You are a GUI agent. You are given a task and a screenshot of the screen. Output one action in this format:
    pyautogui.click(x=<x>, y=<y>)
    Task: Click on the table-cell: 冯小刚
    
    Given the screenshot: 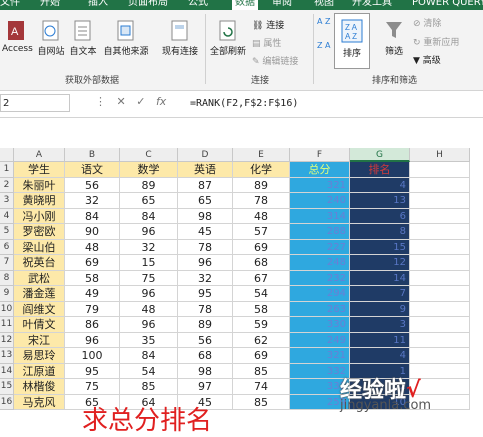 What is the action you would take?
    pyautogui.click(x=39, y=216)
    